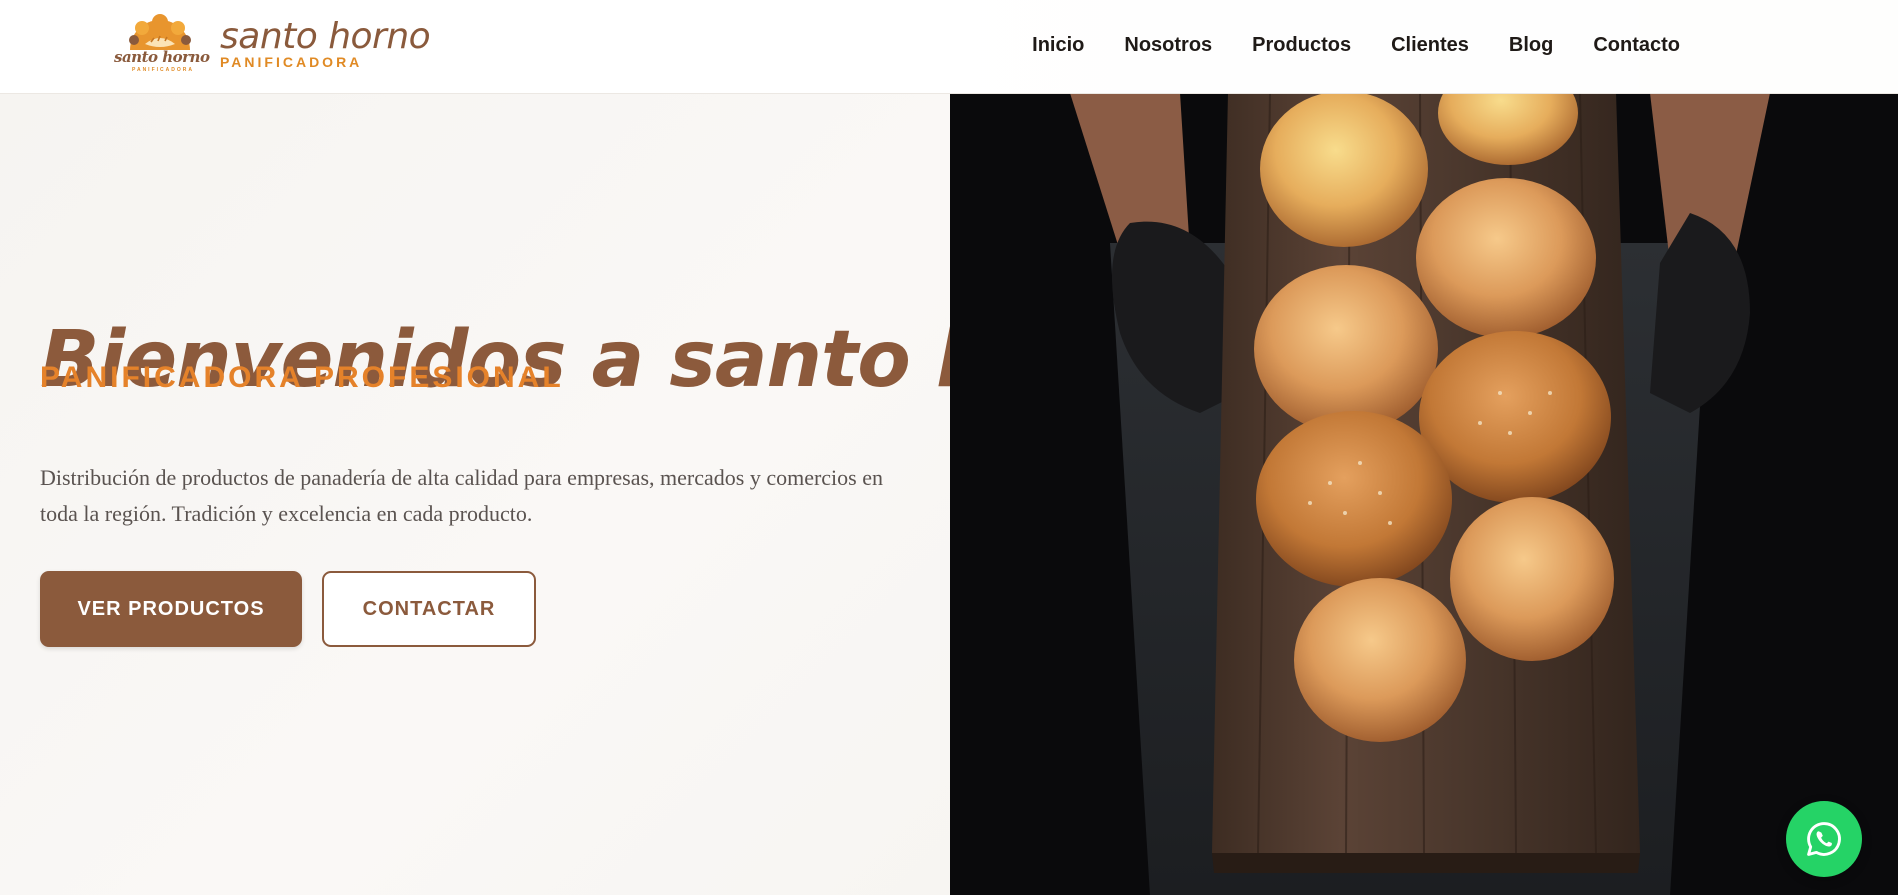 Image resolution: width=1898 pixels, height=895 pixels. I want to click on whatsapp-icon, so click(1824, 839).